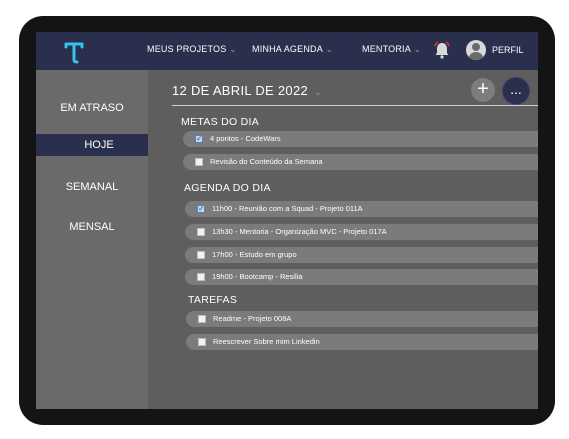  Describe the element at coordinates (92, 227) in the screenshot. I see `sidebar-item-mensal: MENSAL` at that location.